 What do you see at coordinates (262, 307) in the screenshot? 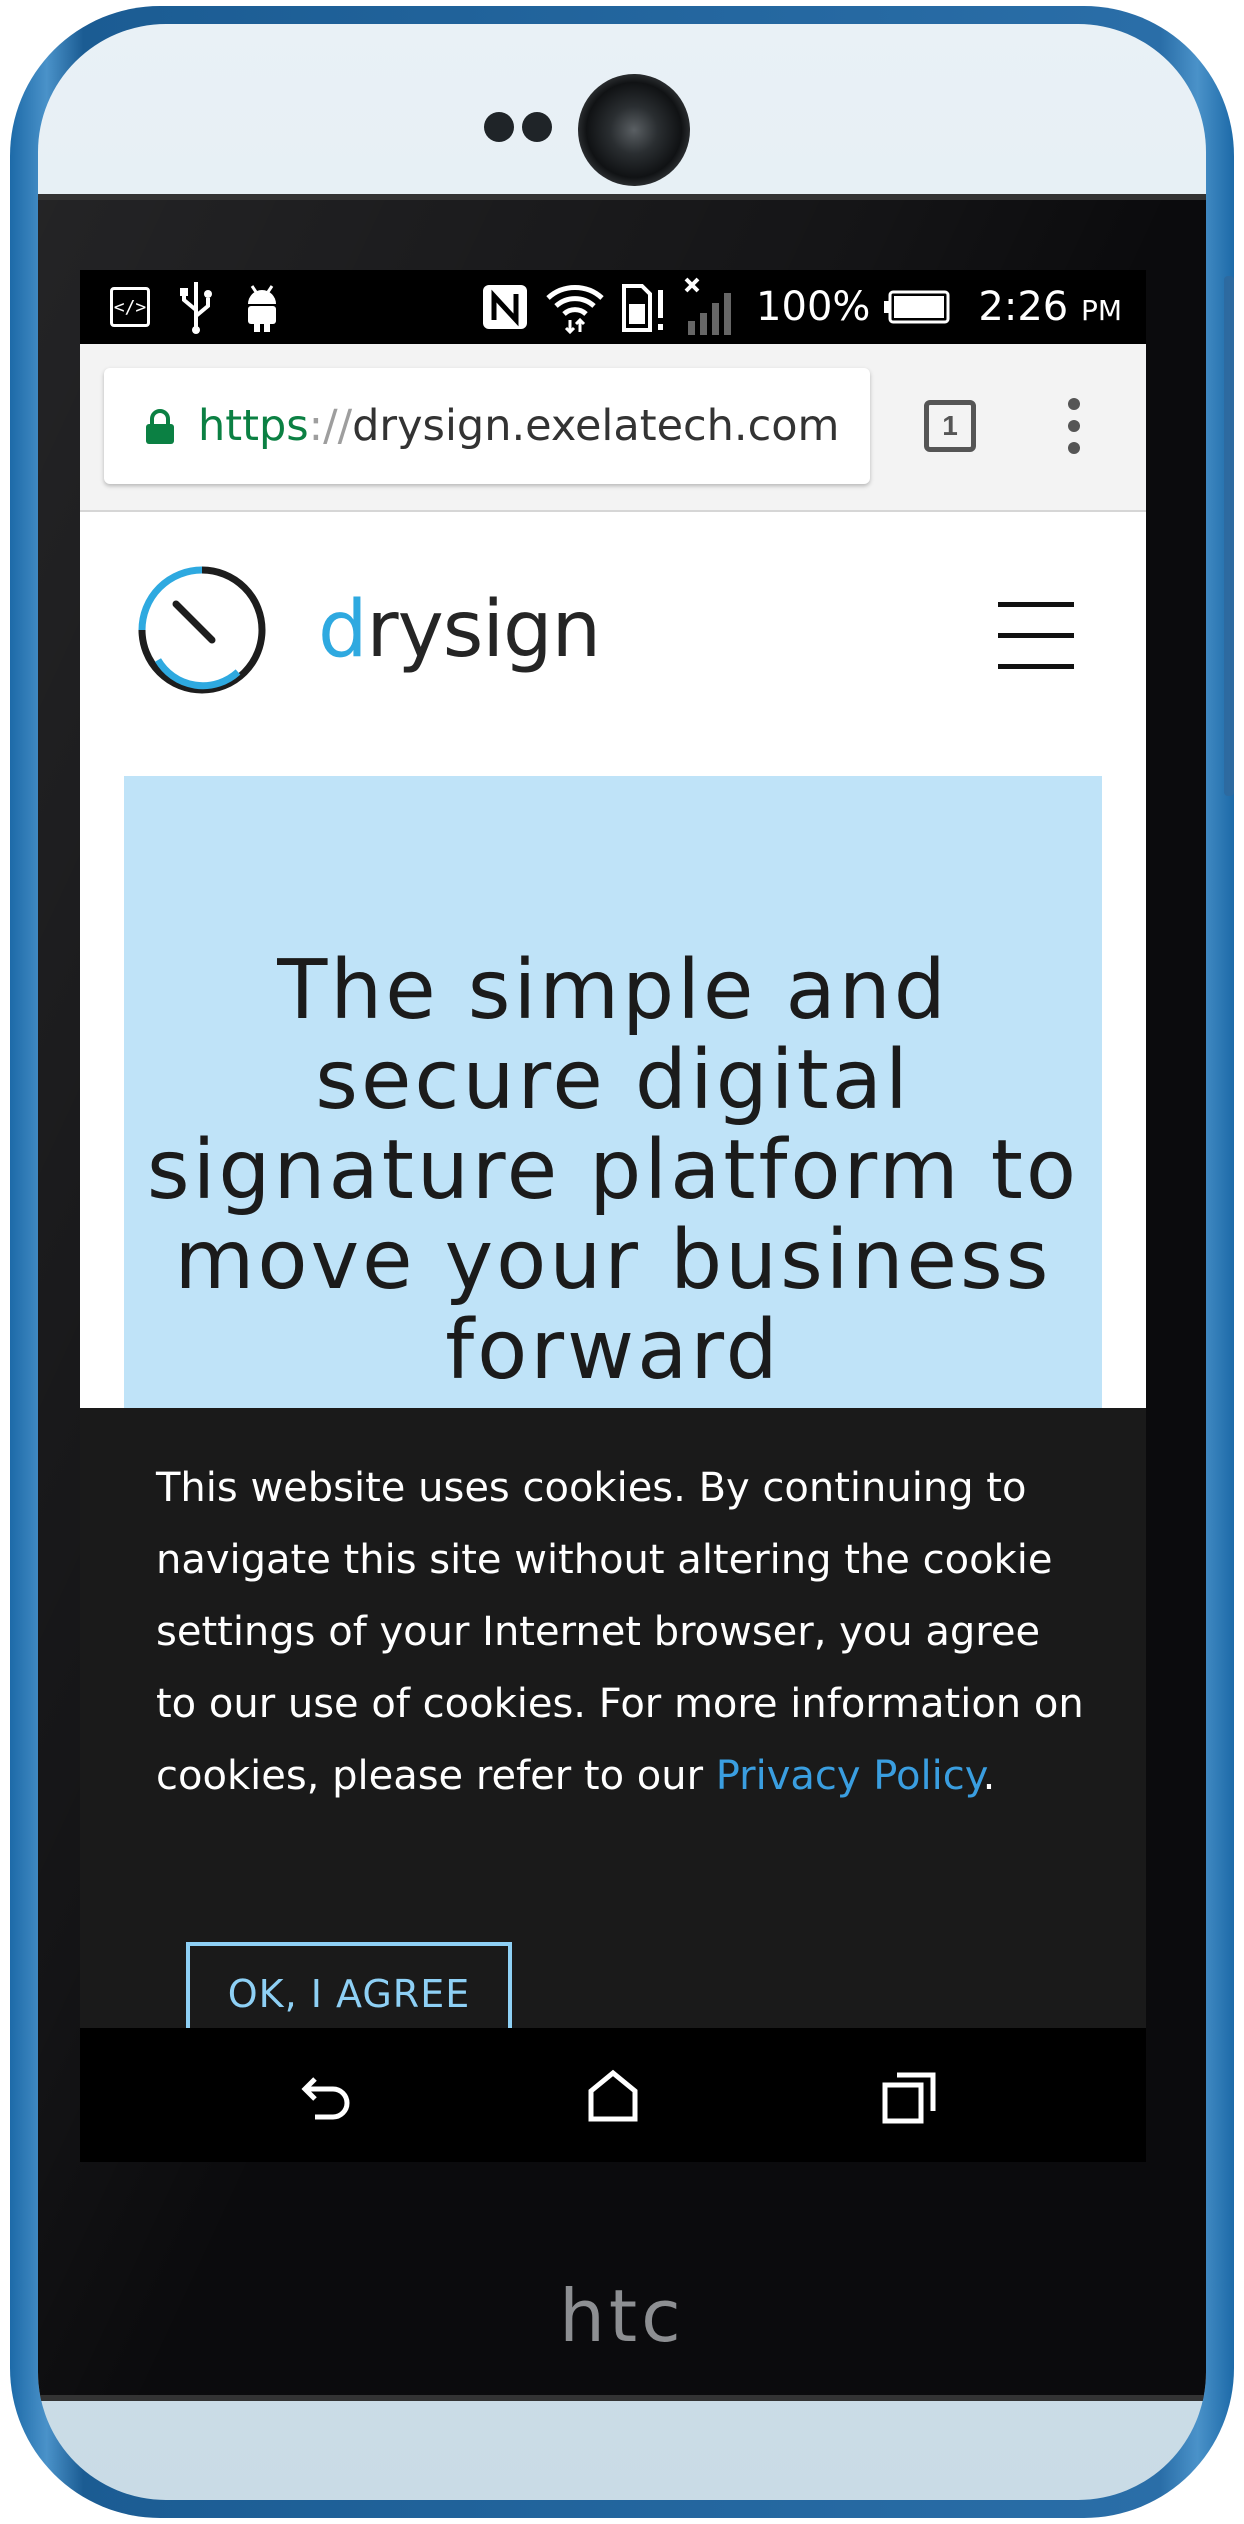
I see `android-debug-icon` at bounding box center [262, 307].